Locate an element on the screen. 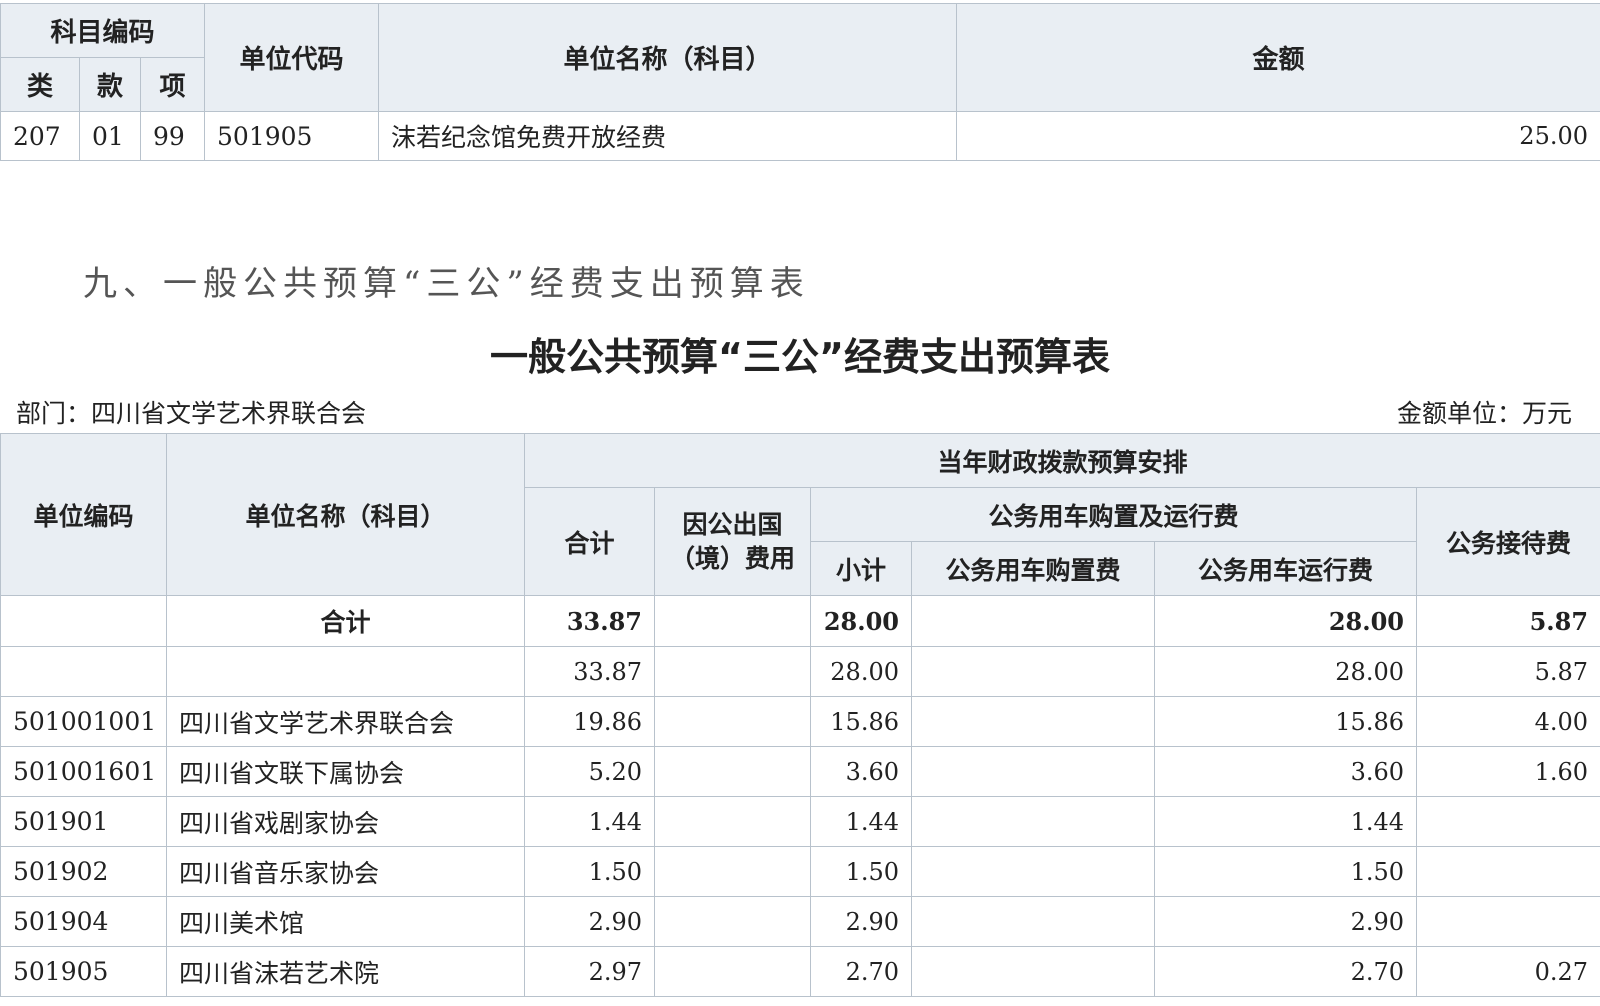 The width and height of the screenshot is (1600, 1006). table-row-total: 合计 33.87 28.00 28.00 5.87 is located at coordinates (800, 621).